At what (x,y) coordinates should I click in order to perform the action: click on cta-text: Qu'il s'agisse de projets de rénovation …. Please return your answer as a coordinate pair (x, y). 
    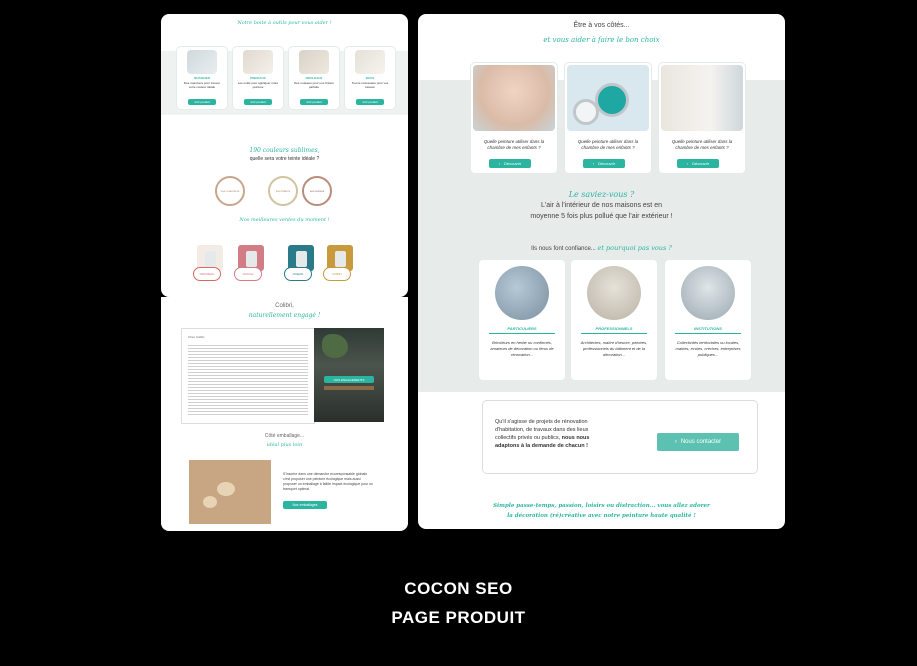
    Looking at the image, I should click on (560, 434).